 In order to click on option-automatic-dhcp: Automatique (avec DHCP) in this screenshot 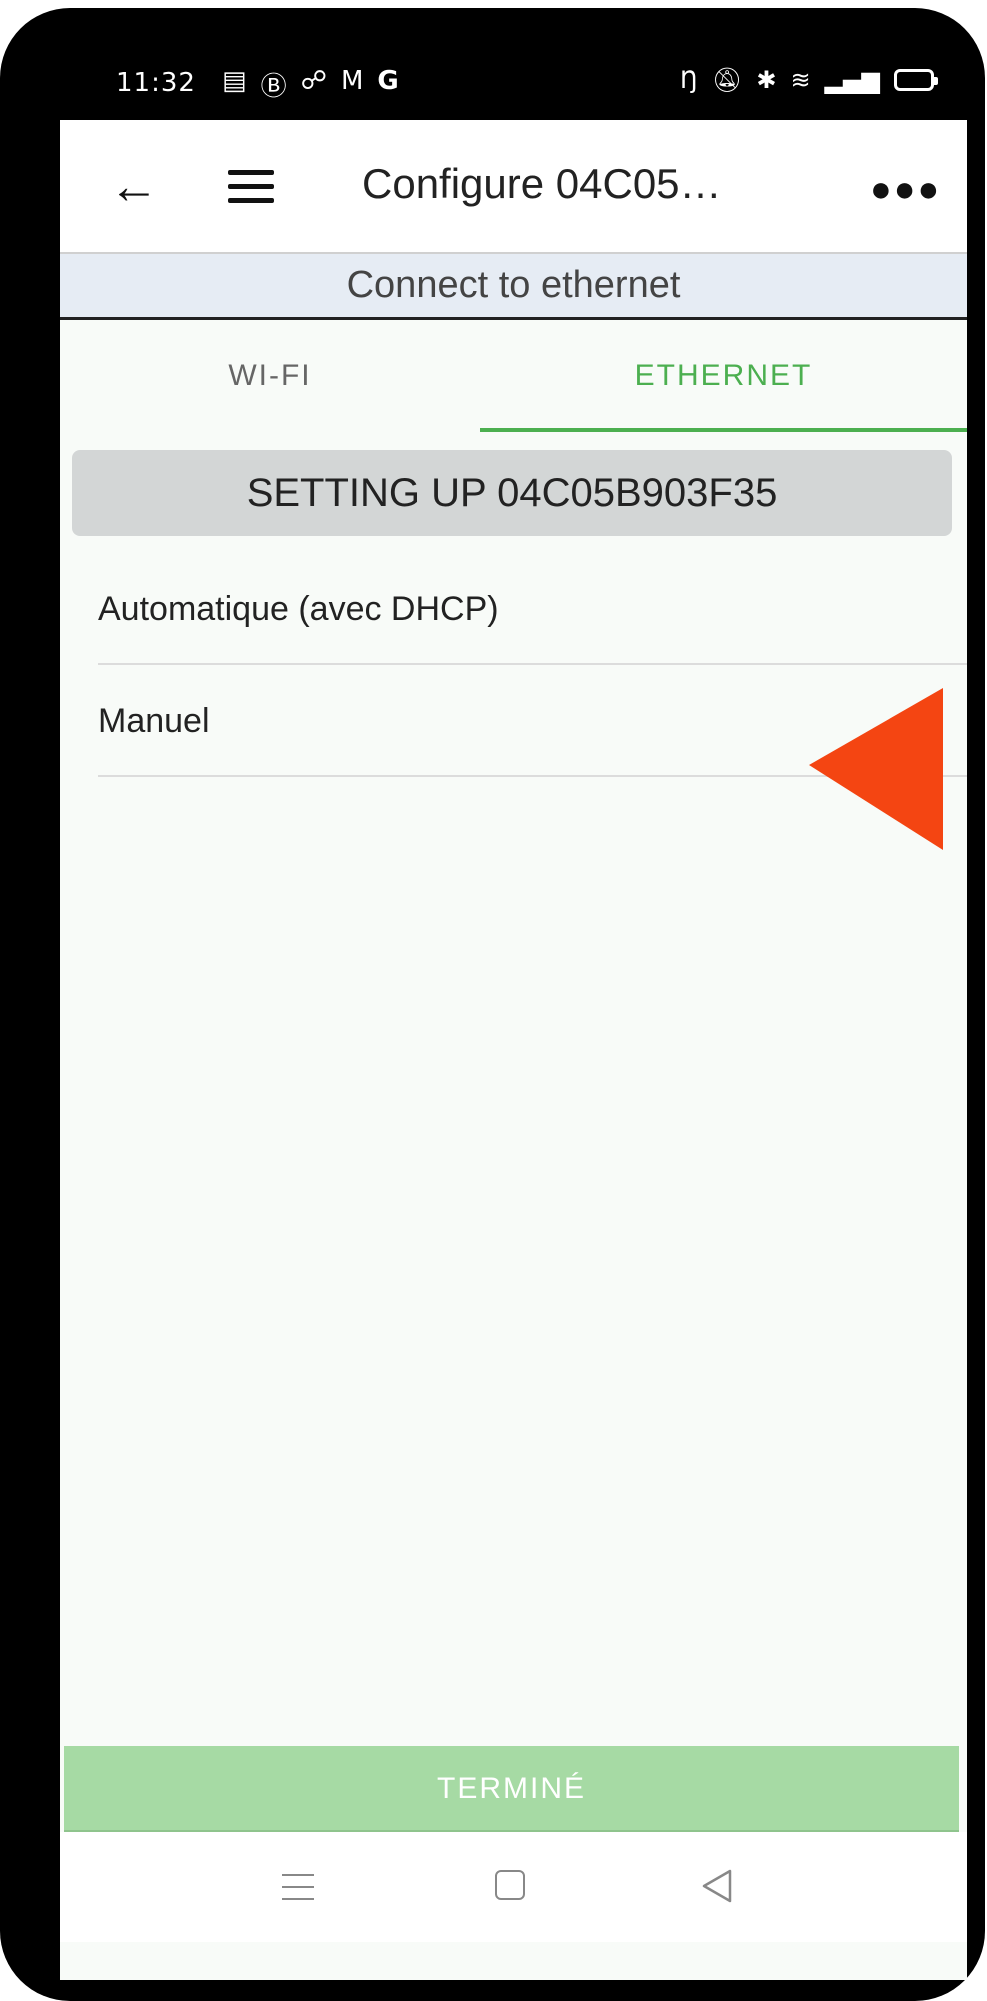, I will do `click(532, 609)`.